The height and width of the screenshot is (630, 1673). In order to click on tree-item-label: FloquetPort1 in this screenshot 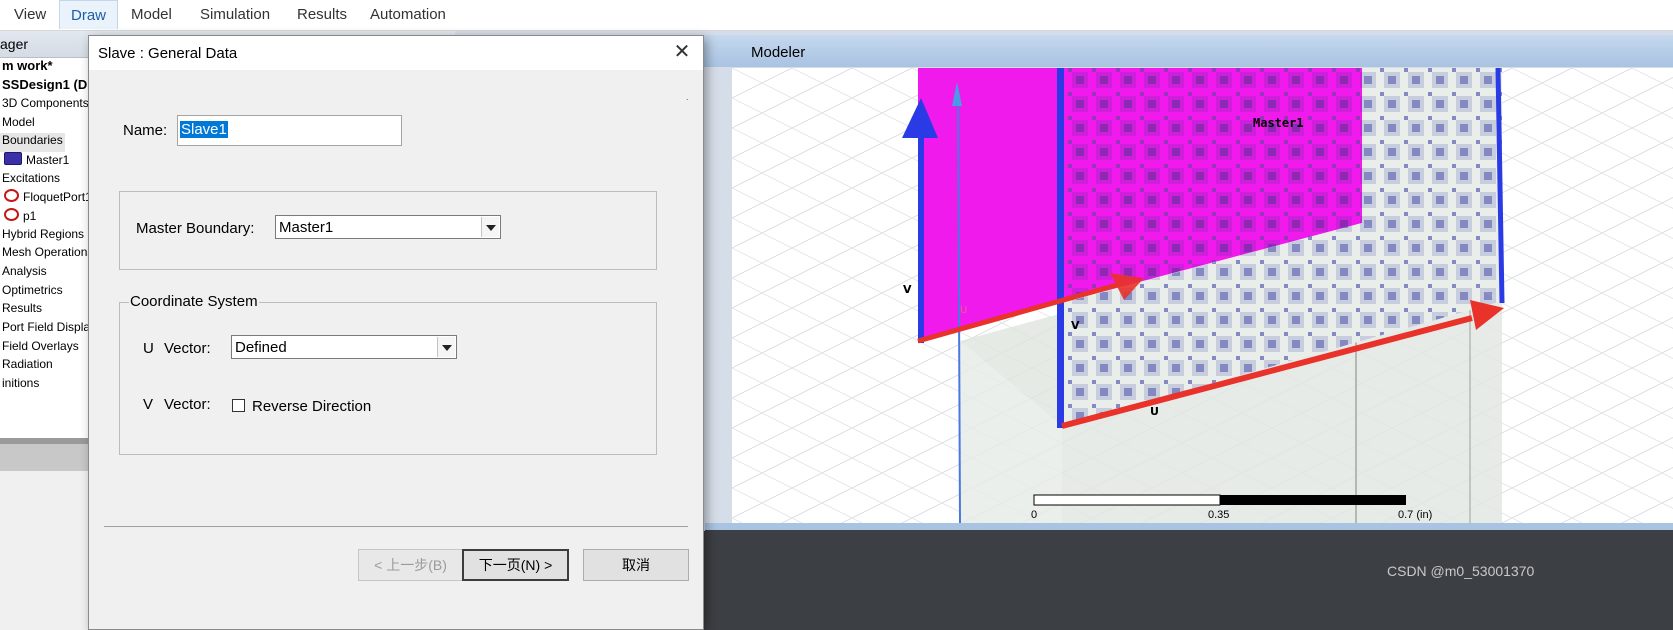, I will do `click(57, 197)`.